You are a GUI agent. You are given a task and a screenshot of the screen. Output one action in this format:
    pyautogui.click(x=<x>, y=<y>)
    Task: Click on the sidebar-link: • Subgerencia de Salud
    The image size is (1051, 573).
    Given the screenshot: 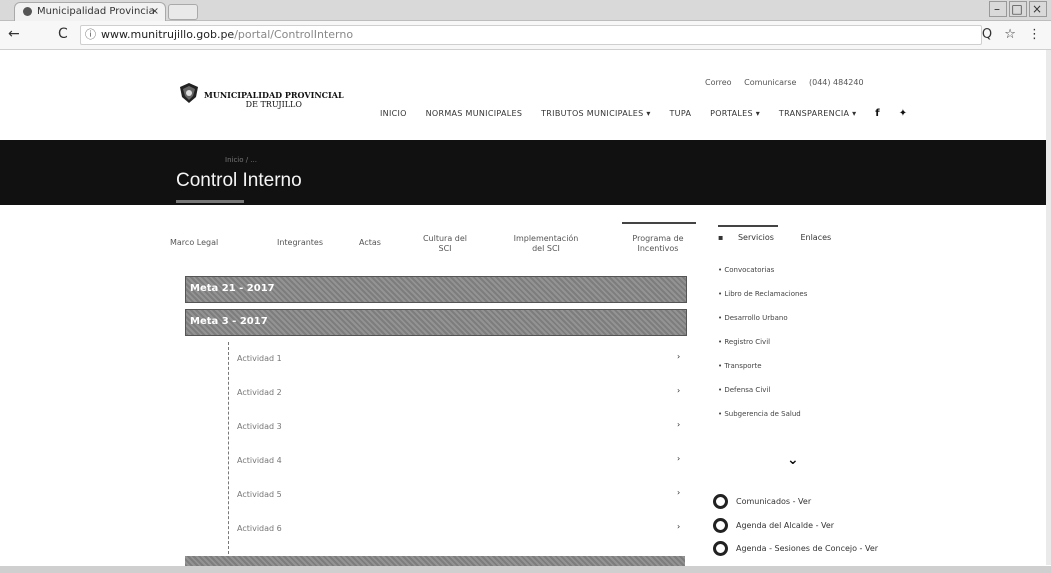 What is the action you would take?
    pyautogui.click(x=759, y=414)
    